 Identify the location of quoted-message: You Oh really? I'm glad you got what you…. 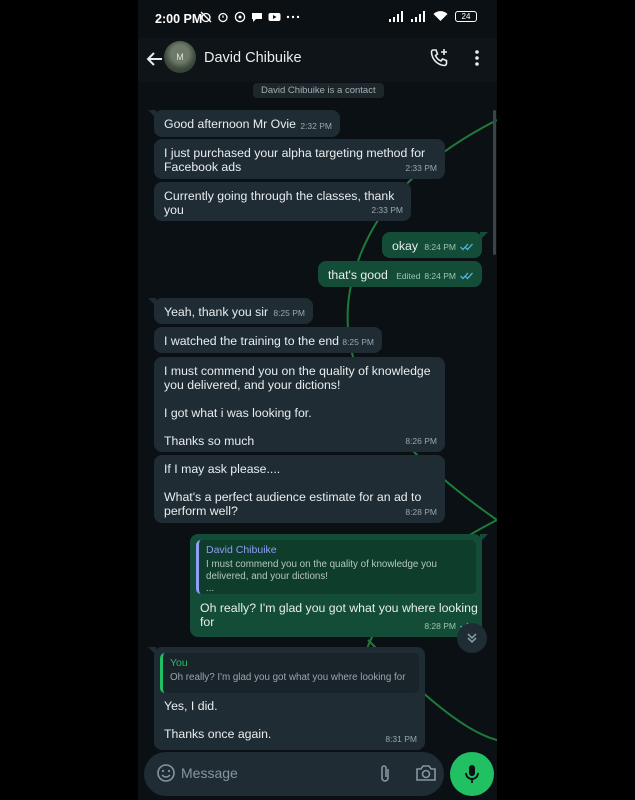
(289, 673).